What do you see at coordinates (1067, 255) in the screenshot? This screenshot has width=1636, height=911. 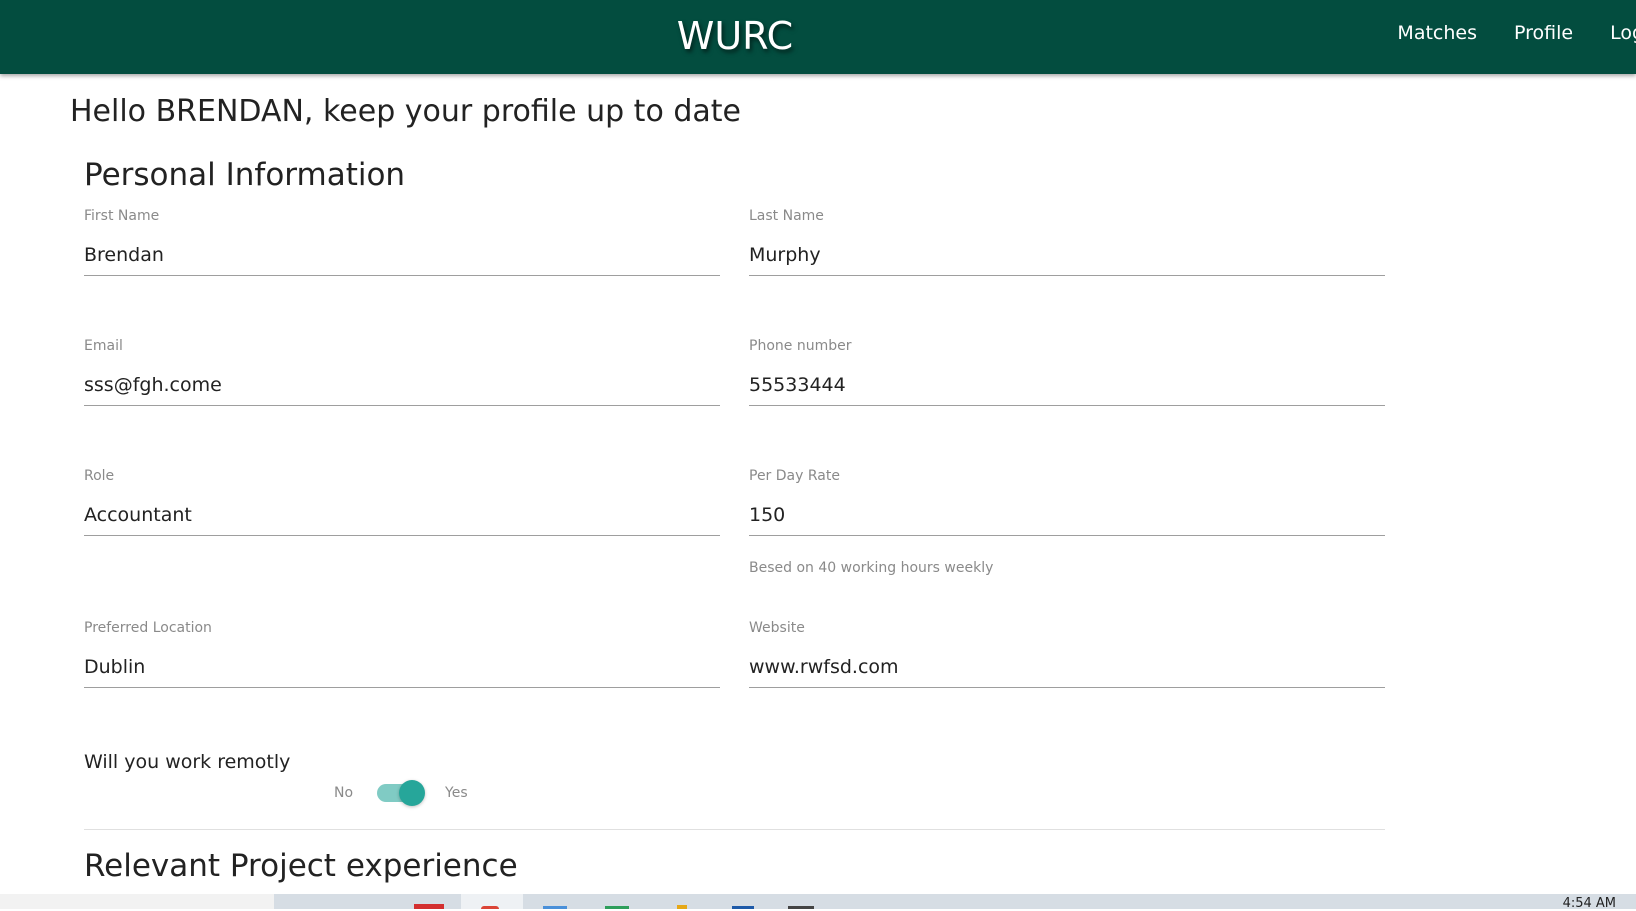 I see `last-name-input` at bounding box center [1067, 255].